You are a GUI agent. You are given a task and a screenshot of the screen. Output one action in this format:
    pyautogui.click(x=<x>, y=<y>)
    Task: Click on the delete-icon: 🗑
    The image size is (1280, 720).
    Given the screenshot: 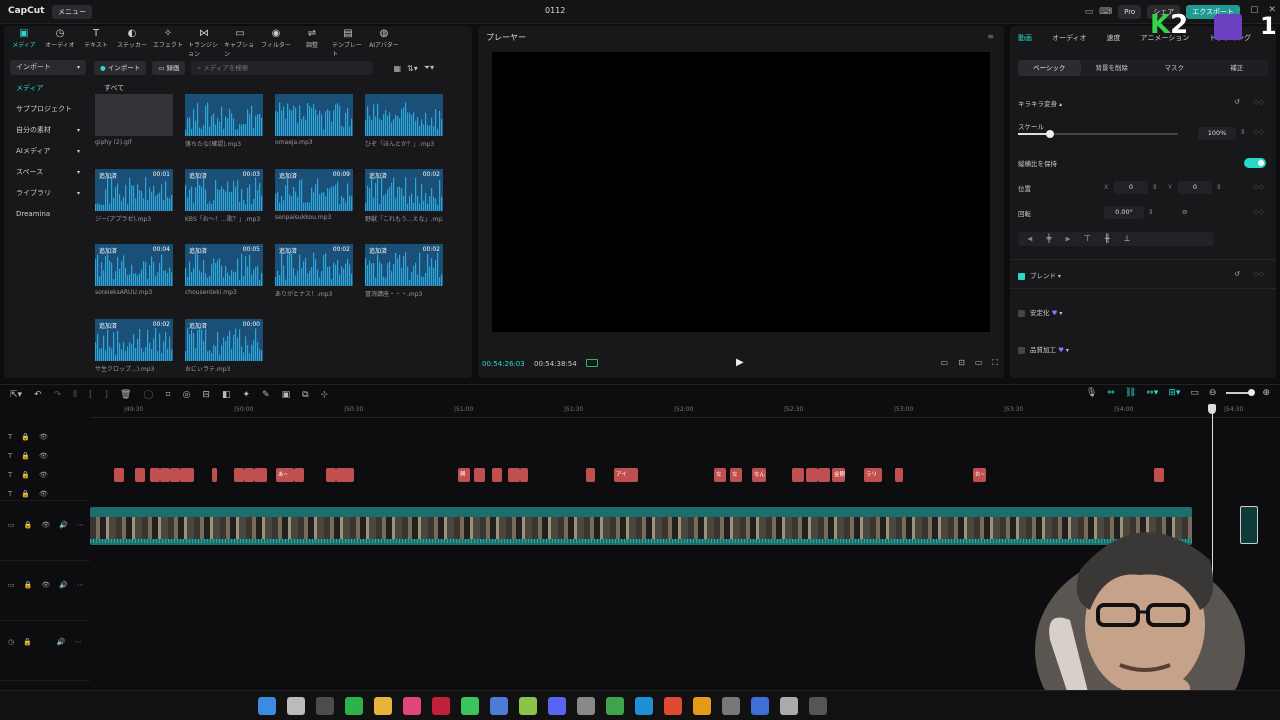 What is the action you would take?
    pyautogui.click(x=125, y=395)
    